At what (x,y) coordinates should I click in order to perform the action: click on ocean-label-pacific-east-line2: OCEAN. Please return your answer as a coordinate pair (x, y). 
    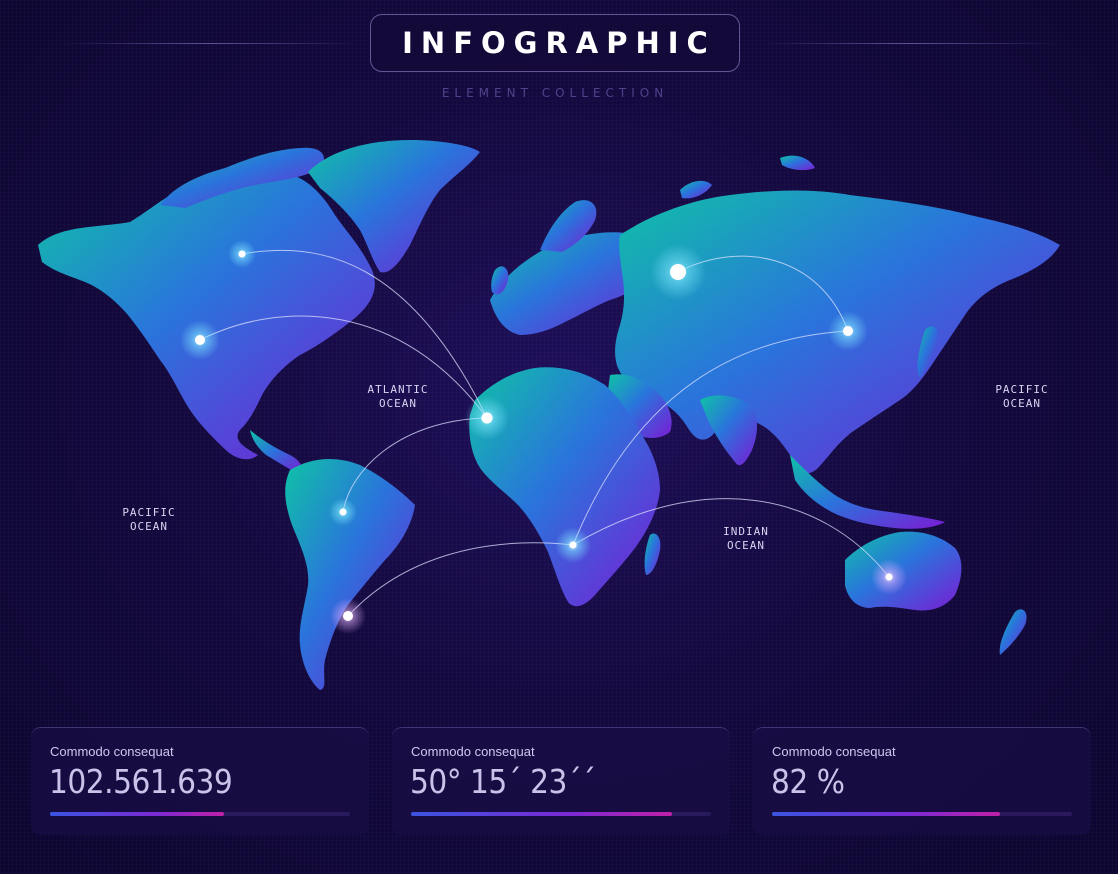
    Looking at the image, I should click on (1022, 403).